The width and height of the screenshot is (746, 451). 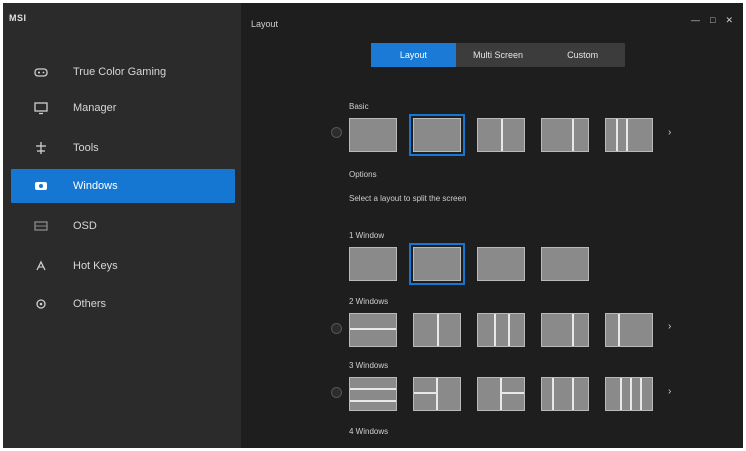 What do you see at coordinates (41, 148) in the screenshot?
I see `tools-icon` at bounding box center [41, 148].